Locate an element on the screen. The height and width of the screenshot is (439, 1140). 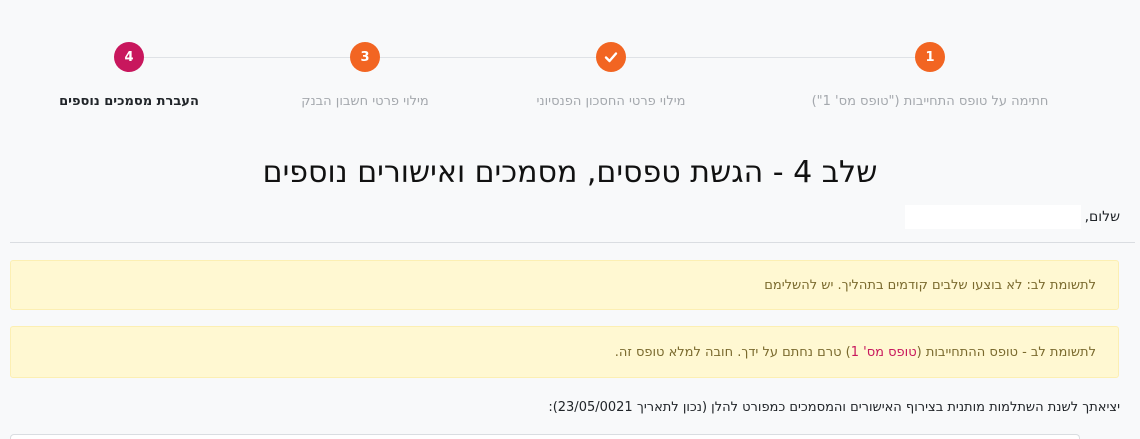
step-4-label: העברת מסמכים נוספים is located at coordinates (129, 101).